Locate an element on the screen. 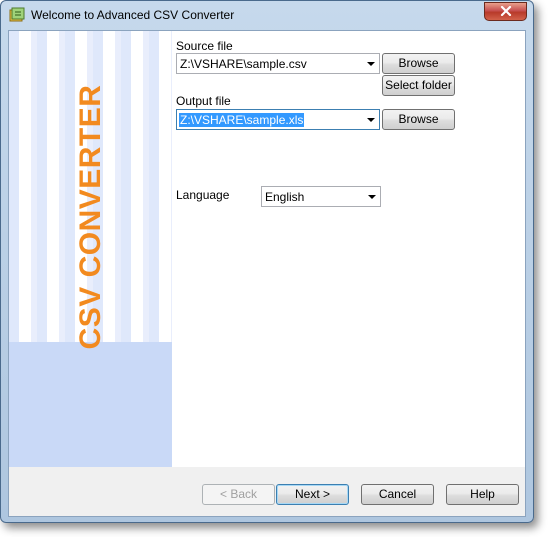  output-file-value: Z:\VSHARE\sample.xls is located at coordinates (242, 120).